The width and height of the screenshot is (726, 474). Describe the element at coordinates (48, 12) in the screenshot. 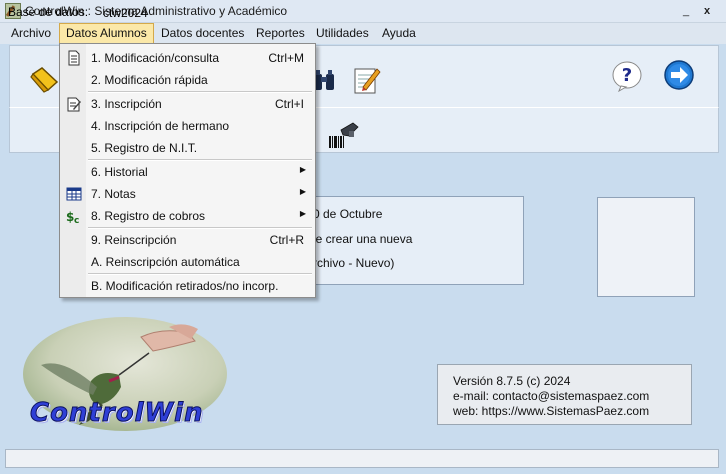

I see `database-label: Base de datos:` at that location.